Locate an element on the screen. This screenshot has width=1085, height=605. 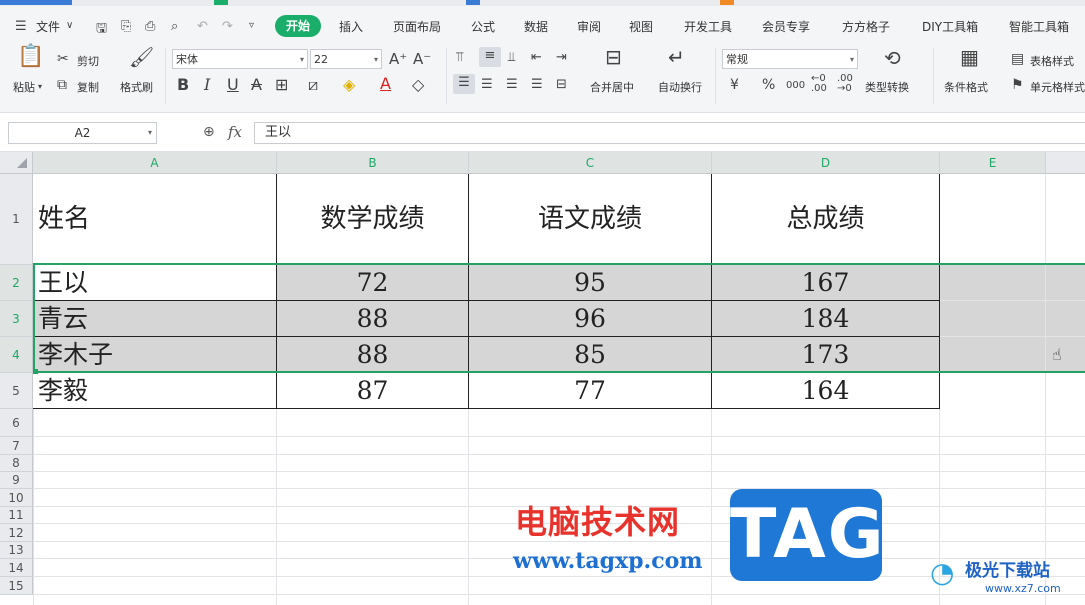
font-size-select: 22 ▾ is located at coordinates (346, 59).